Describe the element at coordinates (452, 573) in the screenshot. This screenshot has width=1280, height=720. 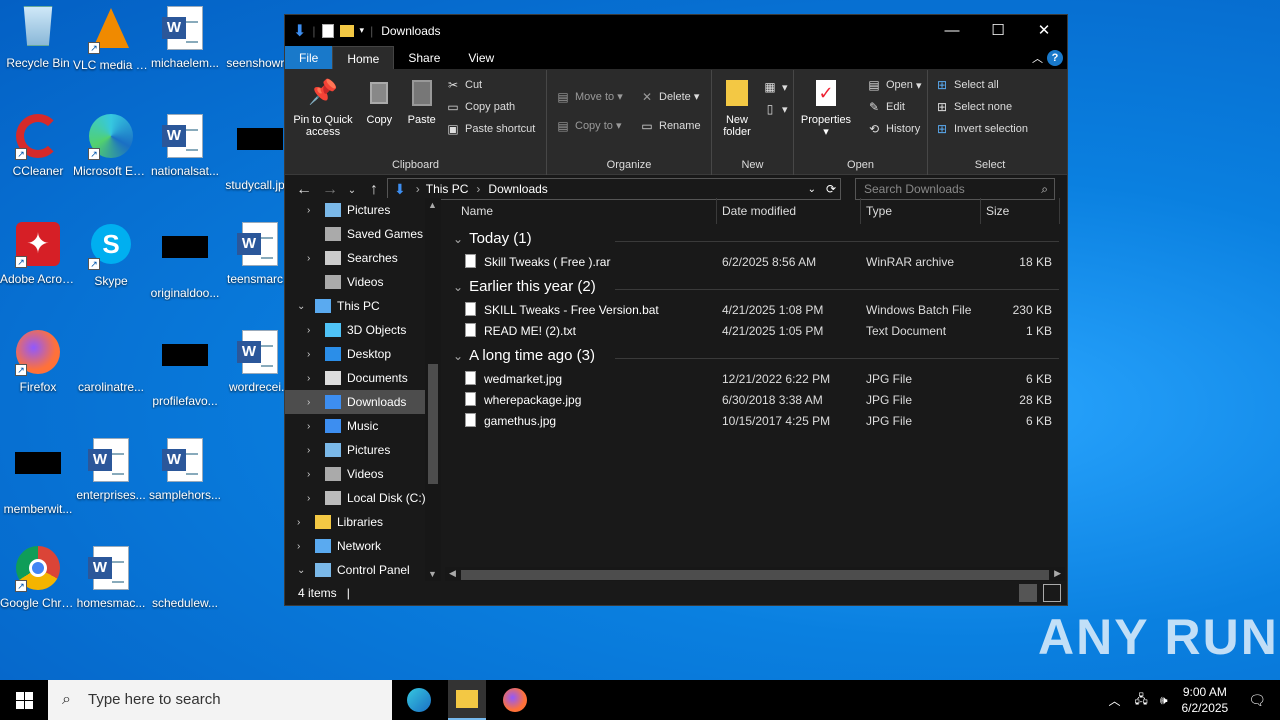
I see `scroll-left-arrow: ◀` at that location.